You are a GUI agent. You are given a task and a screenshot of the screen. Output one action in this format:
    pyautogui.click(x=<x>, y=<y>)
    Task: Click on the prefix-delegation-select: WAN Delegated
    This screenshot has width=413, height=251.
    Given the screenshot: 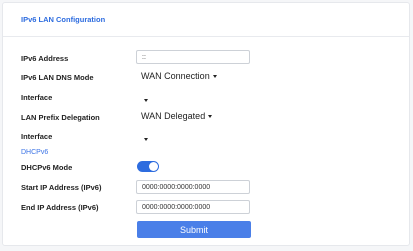 What is the action you would take?
    pyautogui.click(x=177, y=116)
    